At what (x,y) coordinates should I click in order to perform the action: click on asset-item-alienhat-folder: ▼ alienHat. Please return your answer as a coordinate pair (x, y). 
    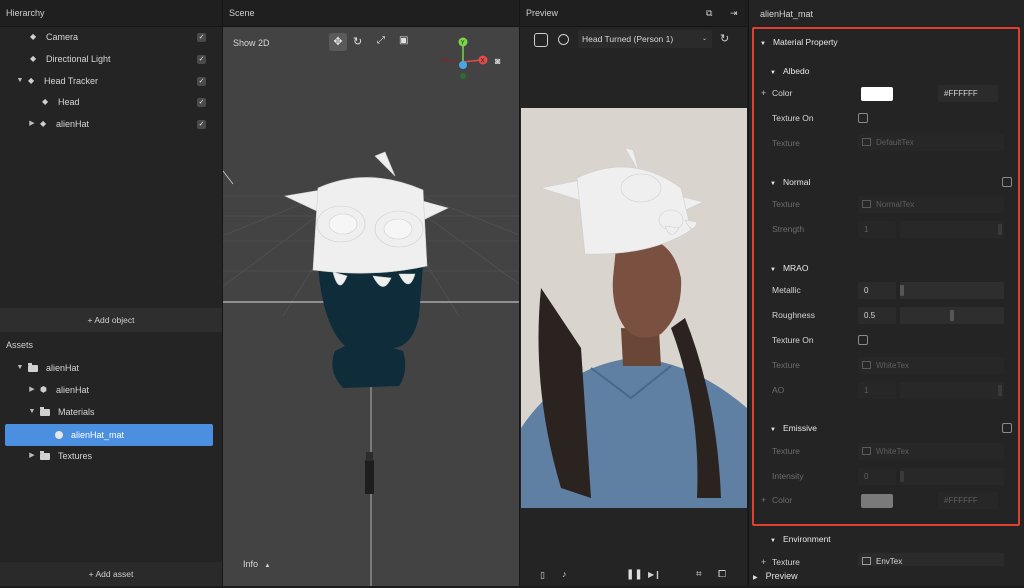
    Looking at the image, I should click on (111, 368).